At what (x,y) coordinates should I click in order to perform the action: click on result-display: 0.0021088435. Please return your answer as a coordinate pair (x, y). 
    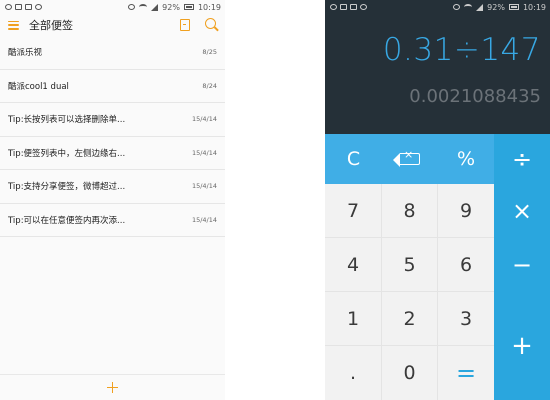
    Looking at the image, I should click on (475, 96).